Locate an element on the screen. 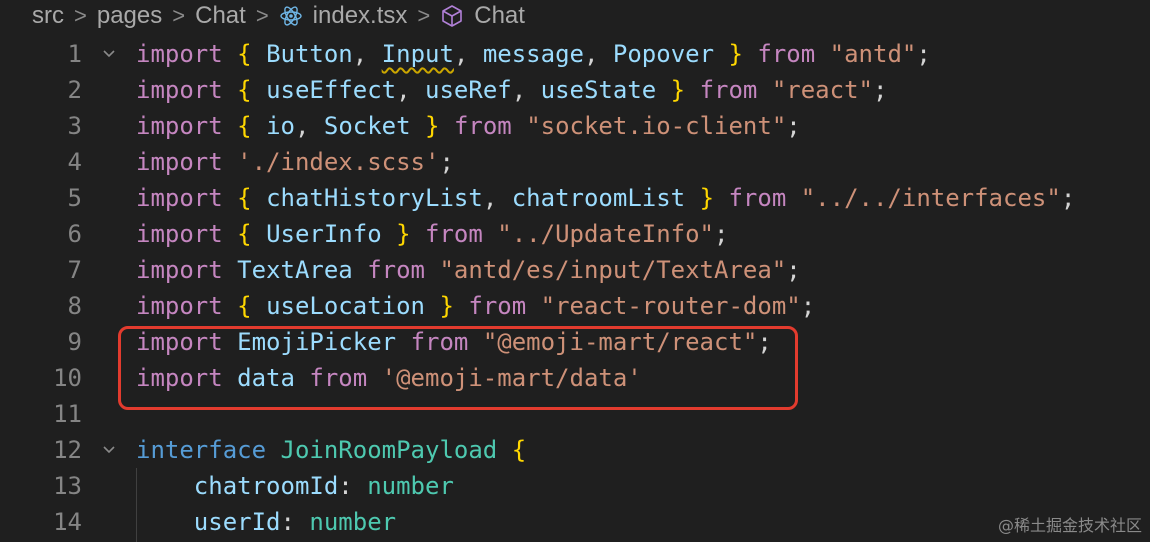 This screenshot has width=1150, height=542. annotation-highlight-box is located at coordinates (458, 368).